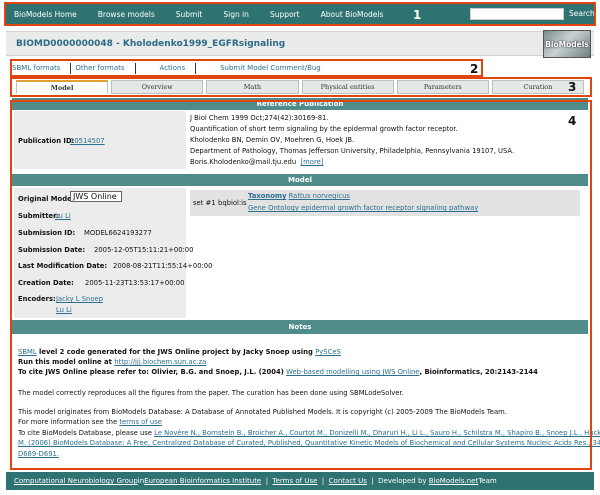  I want to click on submitter-label: Submitter:, so click(39, 216).